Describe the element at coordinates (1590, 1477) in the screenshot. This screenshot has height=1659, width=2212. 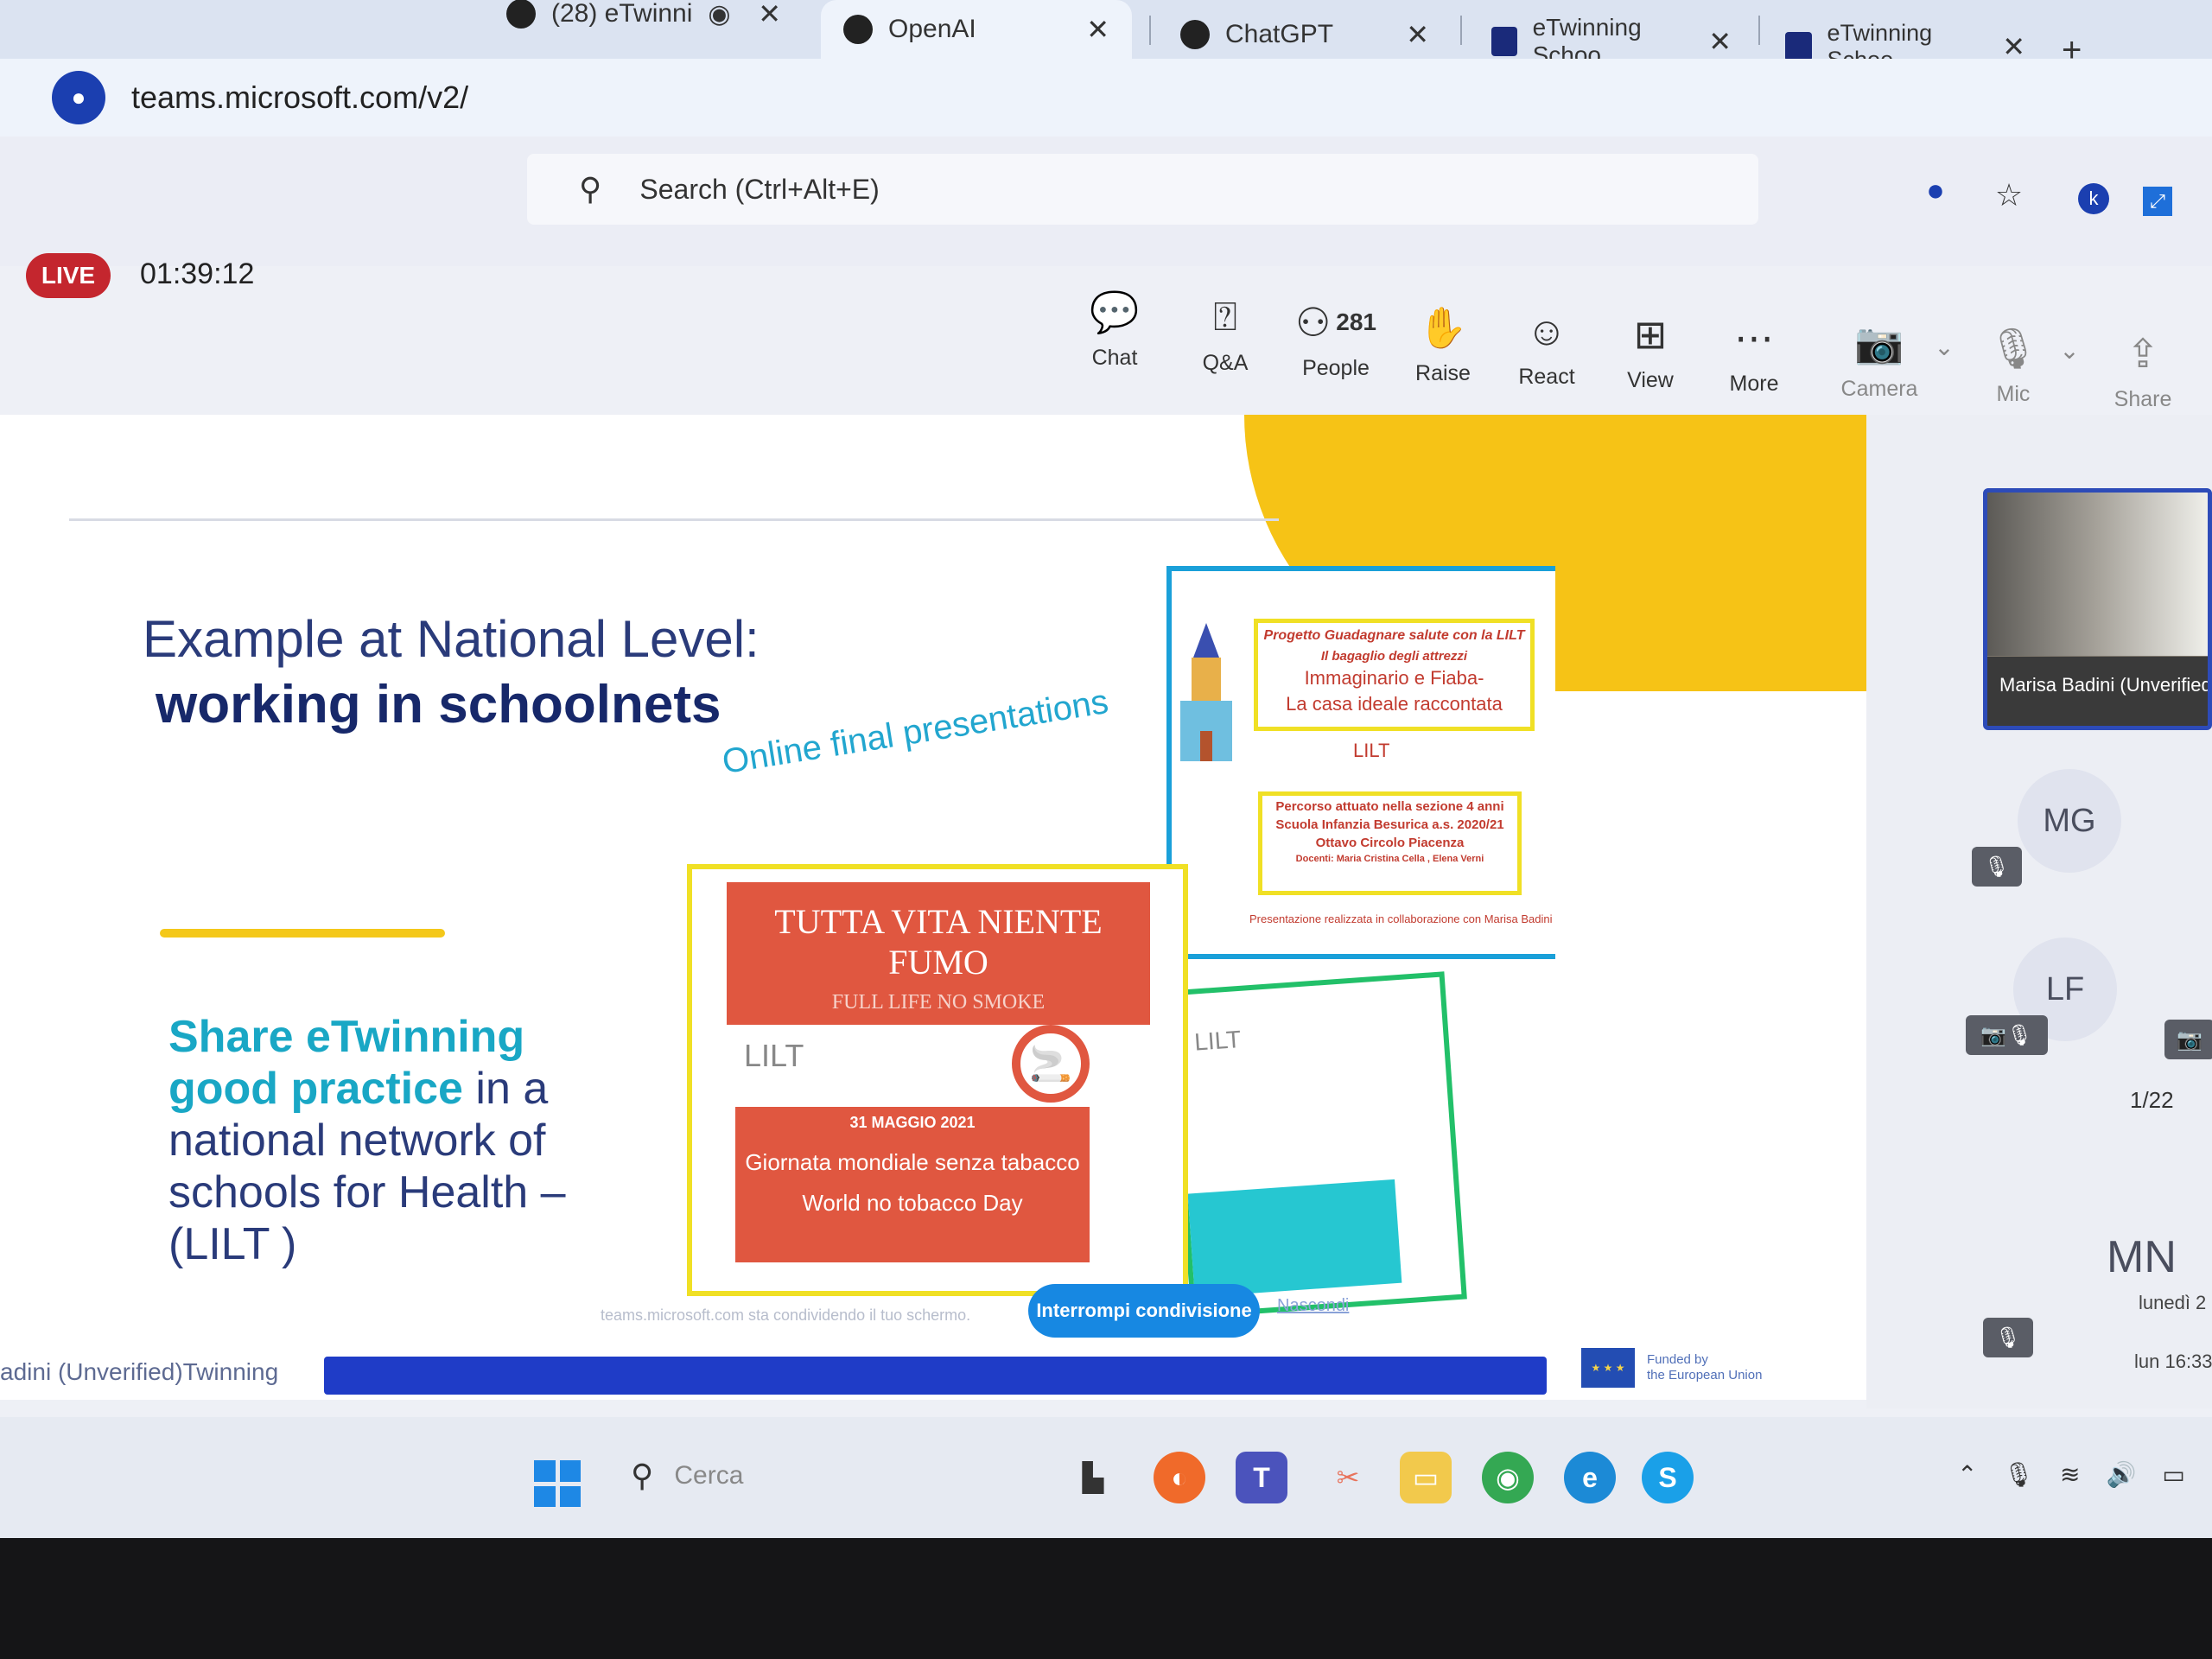
I see `edge-icon: e` at that location.